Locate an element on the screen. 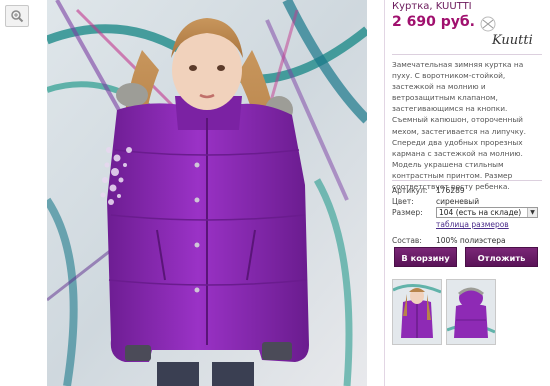  zoom-button is located at coordinates (17, 16).